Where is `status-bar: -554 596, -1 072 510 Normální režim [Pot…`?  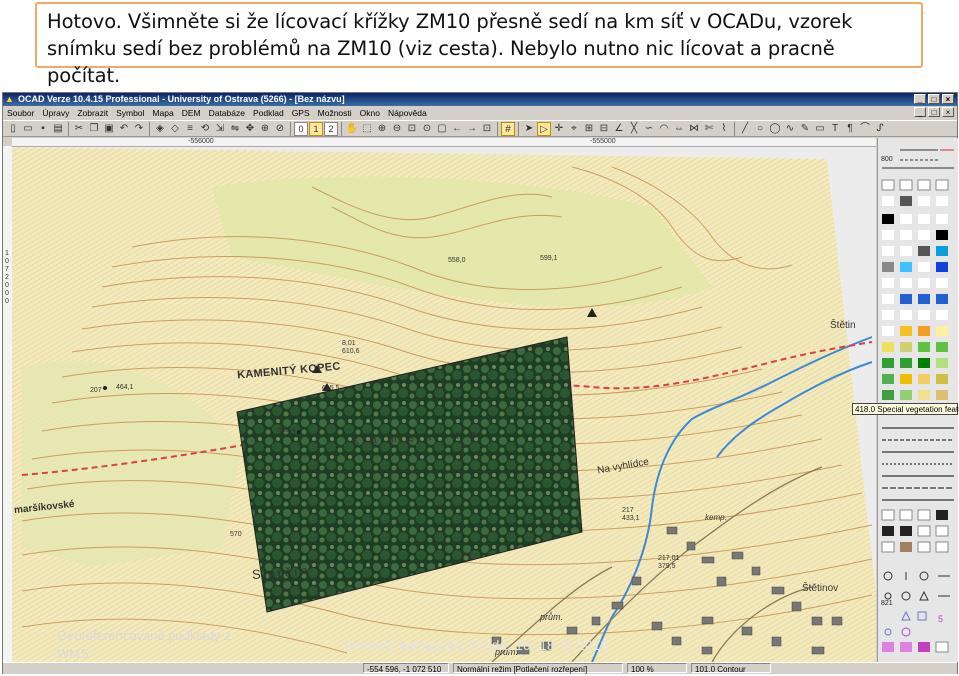 status-bar: -554 596, -1 072 510 Normální režim [Pot… is located at coordinates (480, 668).